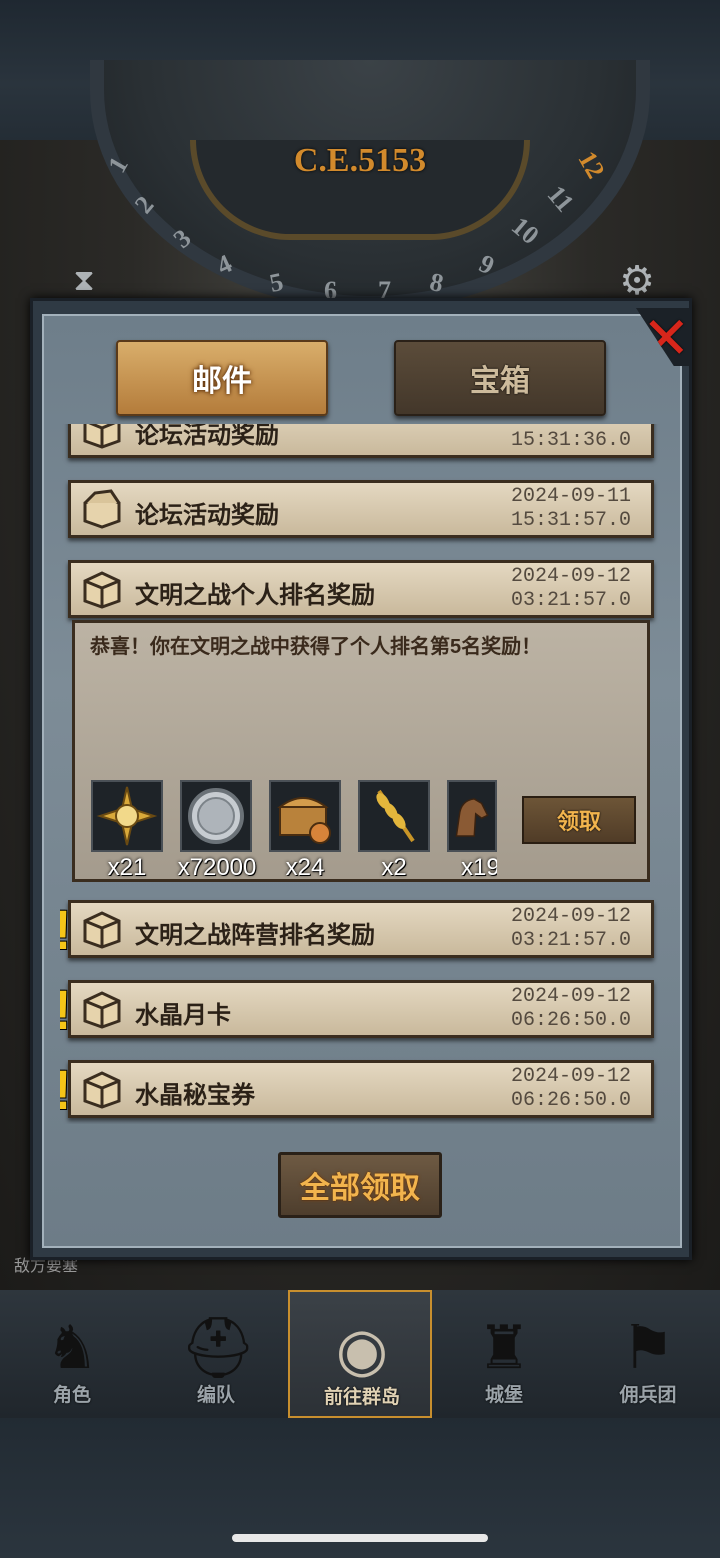 The width and height of the screenshot is (720, 1558). Describe the element at coordinates (479, 867) in the screenshot. I see `reward-count: x19` at that location.